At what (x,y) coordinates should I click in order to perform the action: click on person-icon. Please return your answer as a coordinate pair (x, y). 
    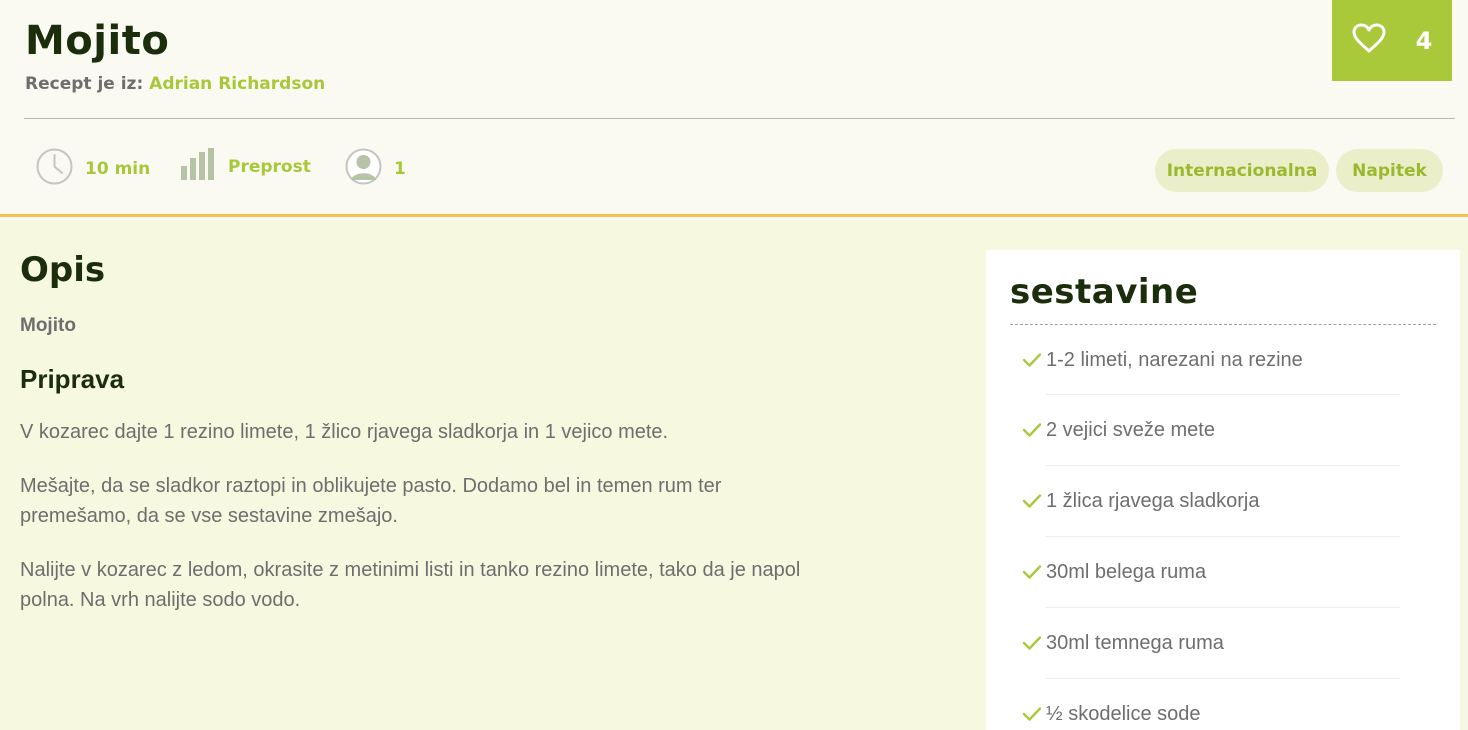
    Looking at the image, I should click on (363, 169).